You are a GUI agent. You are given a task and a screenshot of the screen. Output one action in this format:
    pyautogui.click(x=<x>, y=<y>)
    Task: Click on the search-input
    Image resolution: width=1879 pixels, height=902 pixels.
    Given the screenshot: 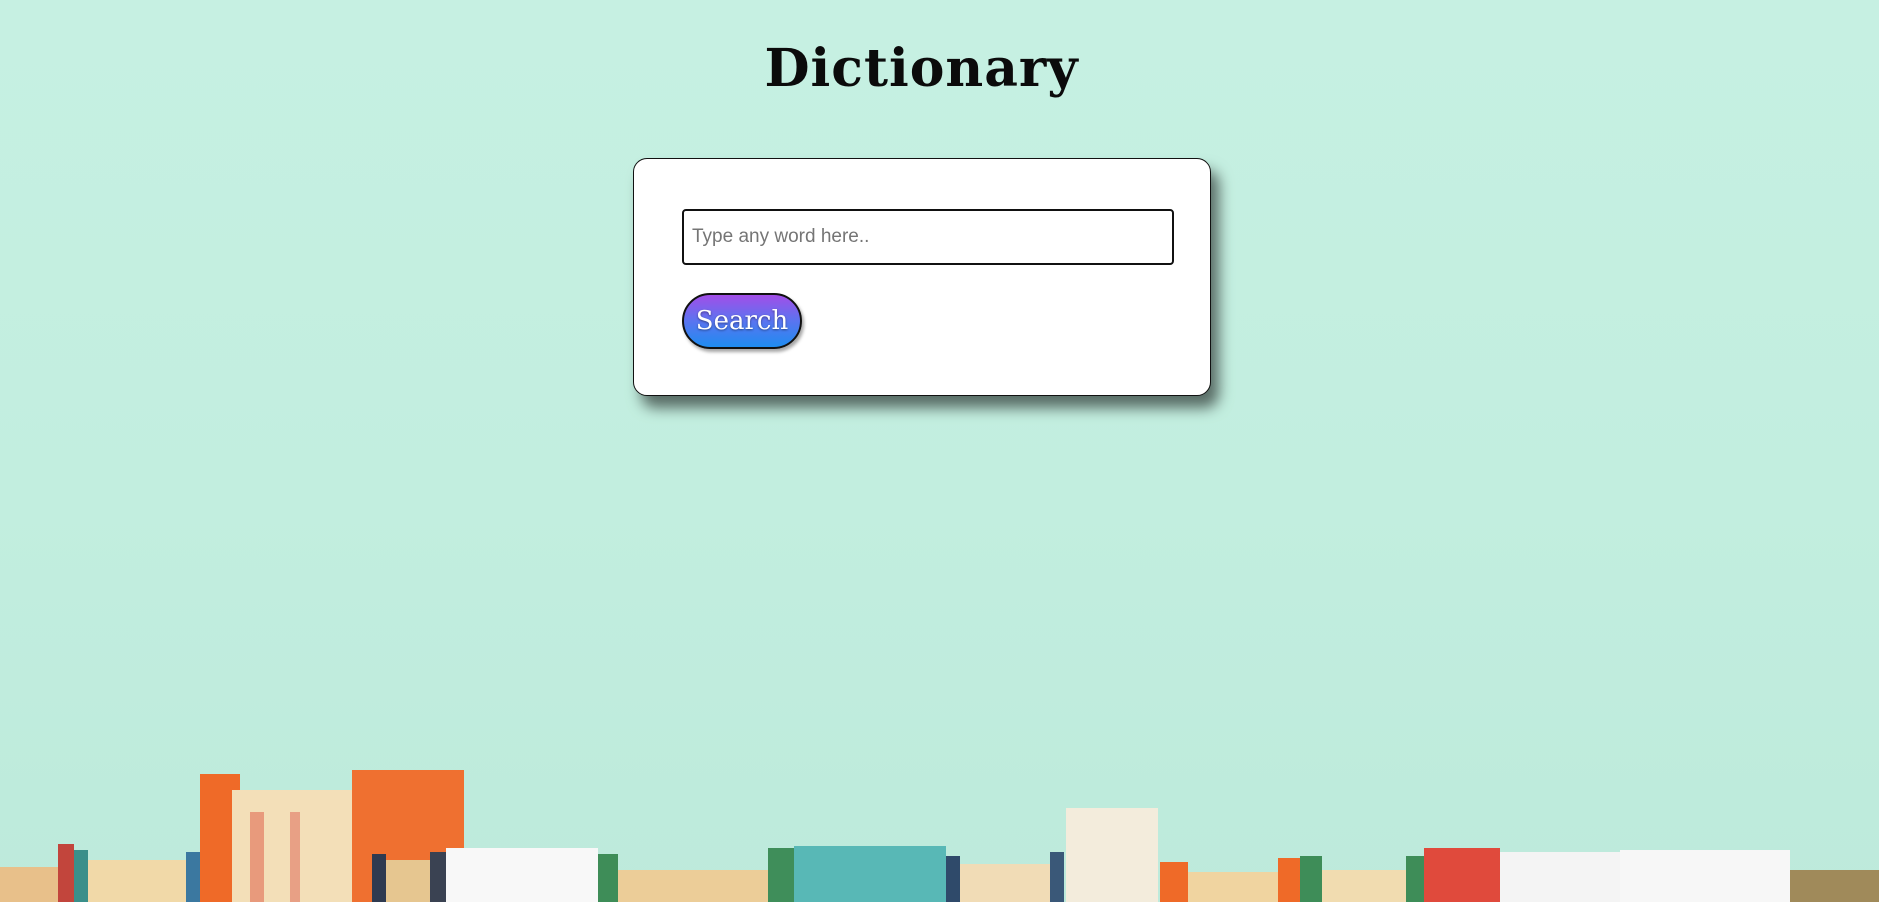 What is the action you would take?
    pyautogui.click(x=928, y=237)
    